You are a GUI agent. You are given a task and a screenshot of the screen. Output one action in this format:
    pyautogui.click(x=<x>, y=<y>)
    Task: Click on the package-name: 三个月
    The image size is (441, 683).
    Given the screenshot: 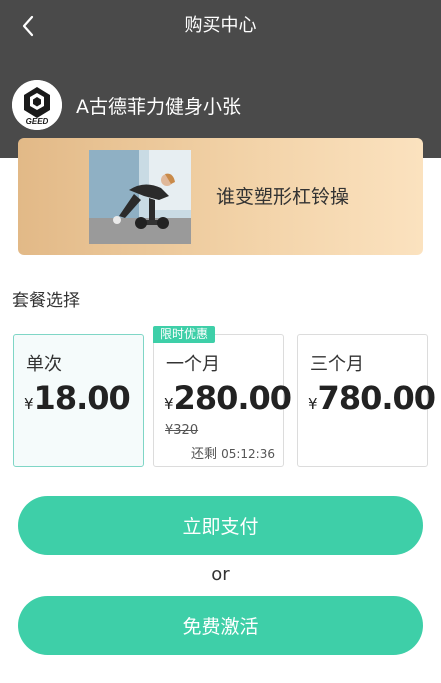 What is the action you would take?
    pyautogui.click(x=337, y=364)
    